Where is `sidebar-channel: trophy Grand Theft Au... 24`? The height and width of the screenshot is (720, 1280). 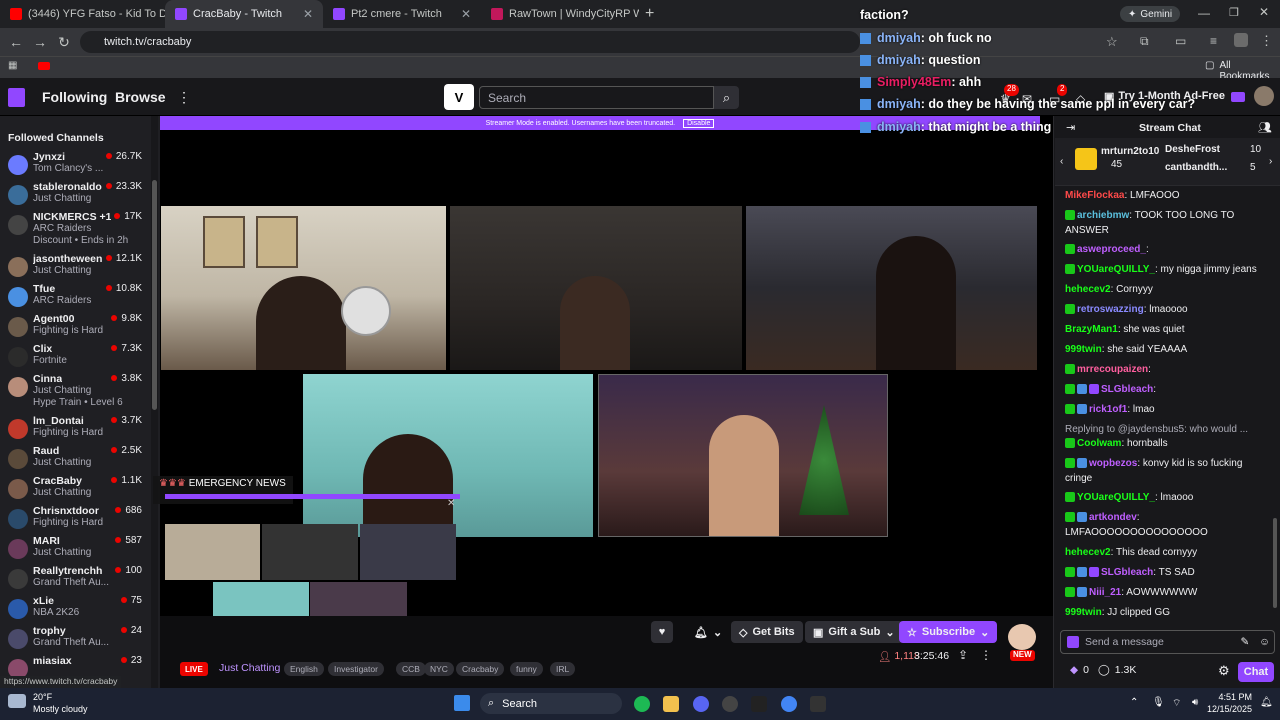
sidebar-channel: trophy Grand Theft Au... 24 is located at coordinates (75, 639).